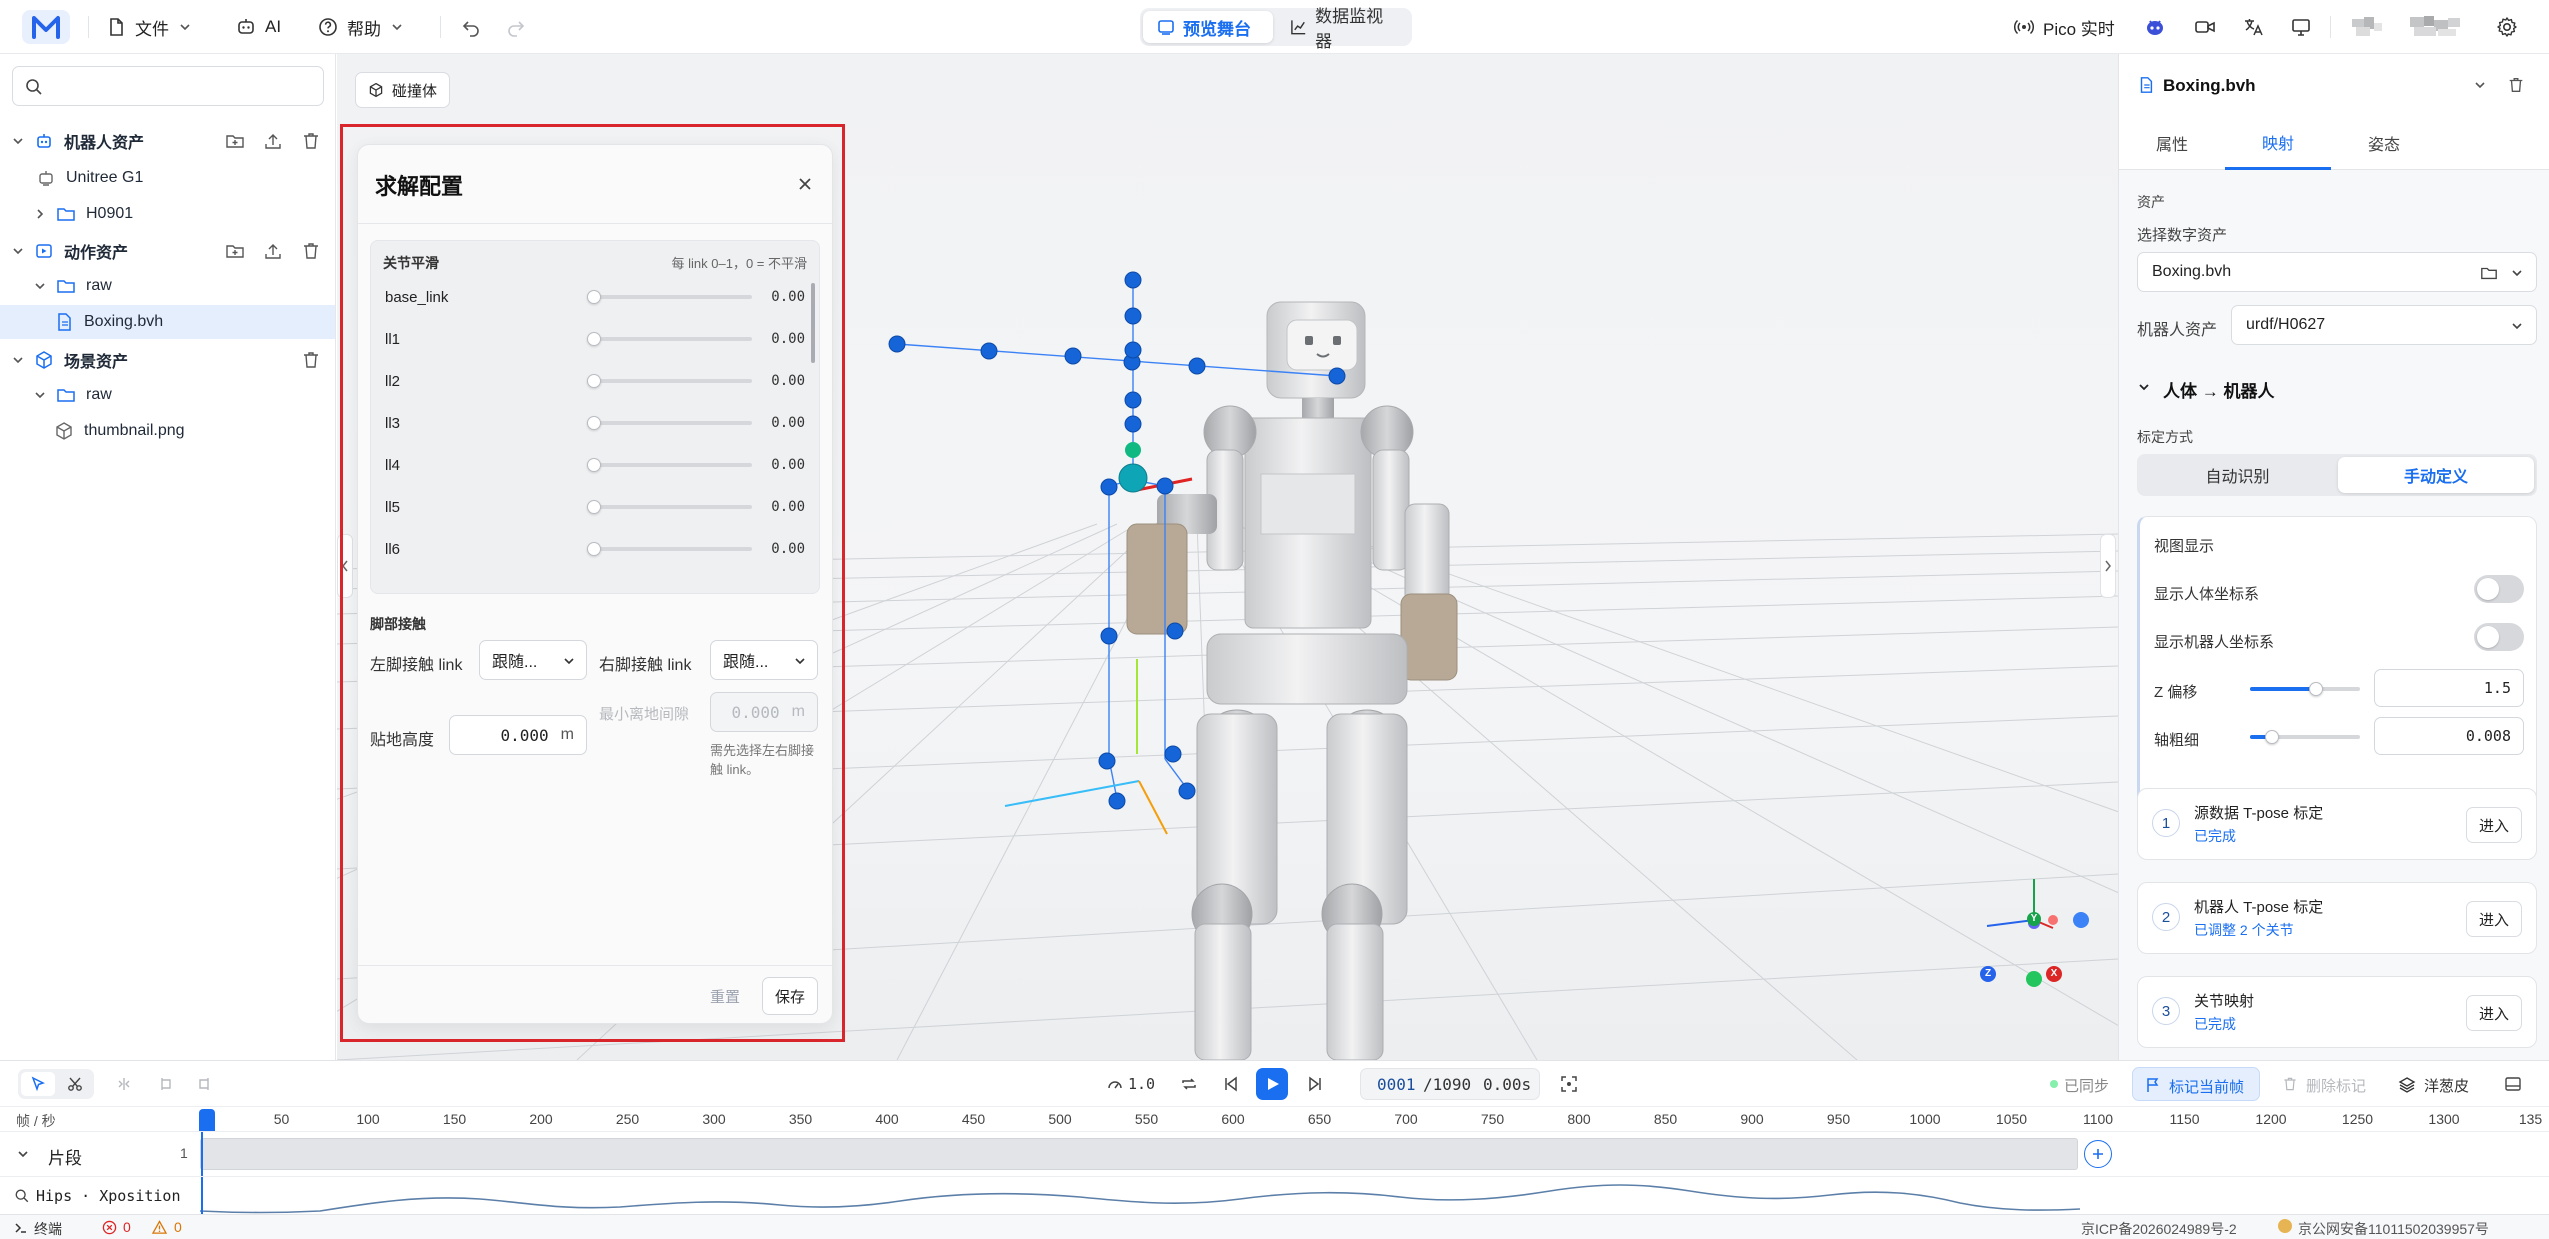 This screenshot has height=1239, width=2549. Describe the element at coordinates (790, 996) in the screenshot. I see `save-button: 保存` at that location.